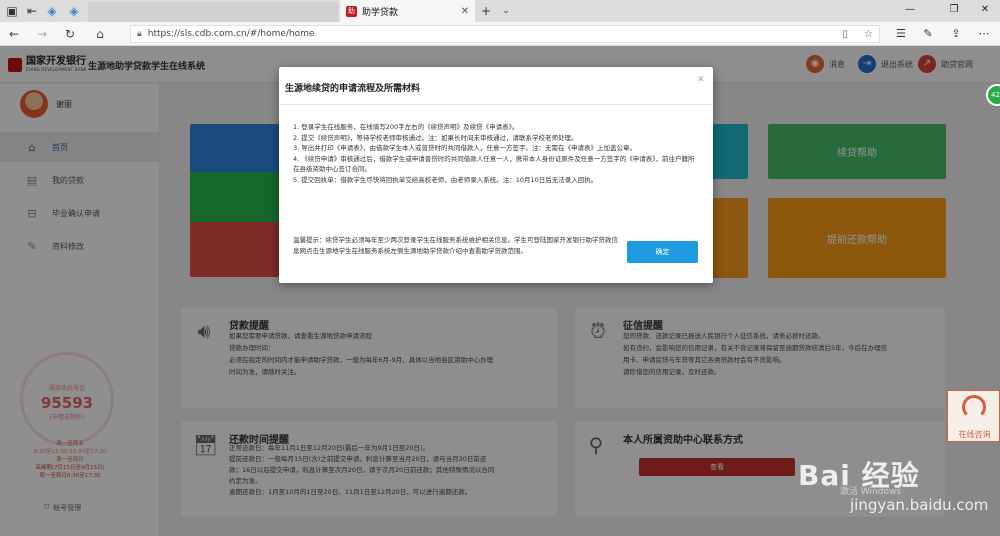  Describe the element at coordinates (868, 34) in the screenshot. I see `favorite-star-icon: ☆` at that location.